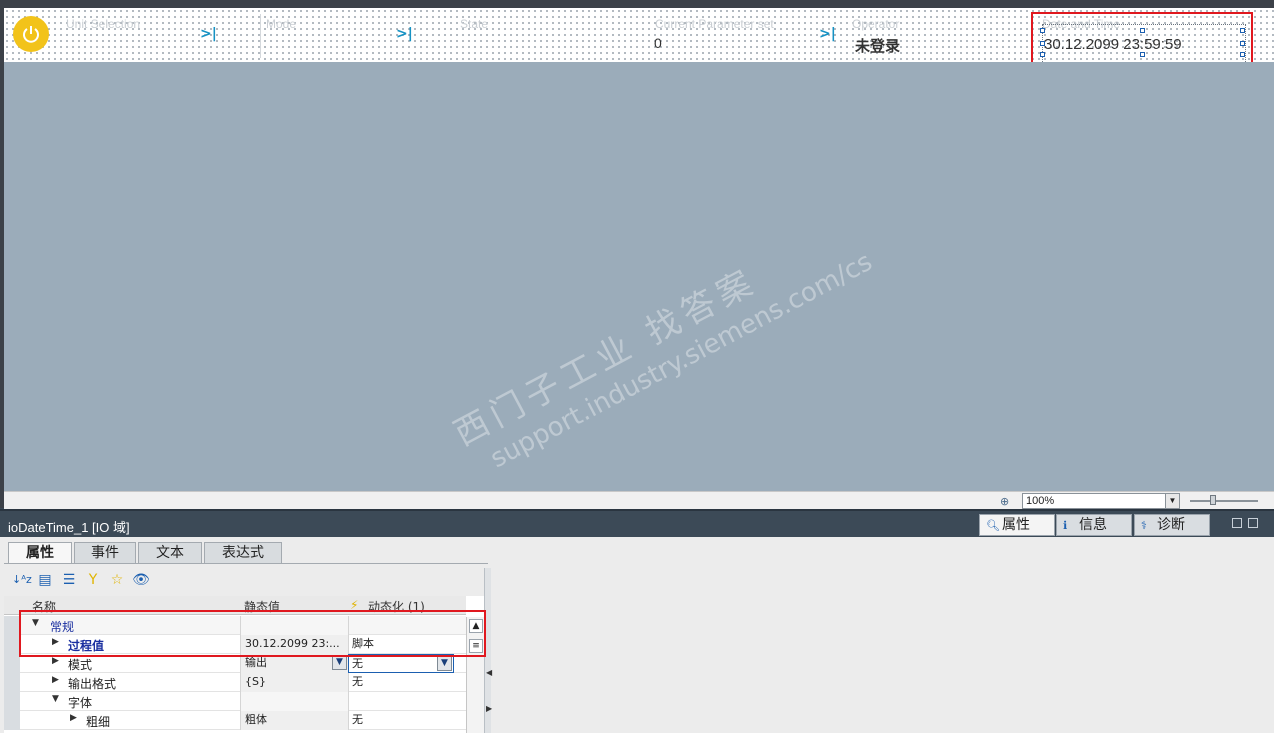 Image resolution: width=1274 pixels, height=733 pixels. I want to click on table-row: ▼ 字体, so click(235, 701).